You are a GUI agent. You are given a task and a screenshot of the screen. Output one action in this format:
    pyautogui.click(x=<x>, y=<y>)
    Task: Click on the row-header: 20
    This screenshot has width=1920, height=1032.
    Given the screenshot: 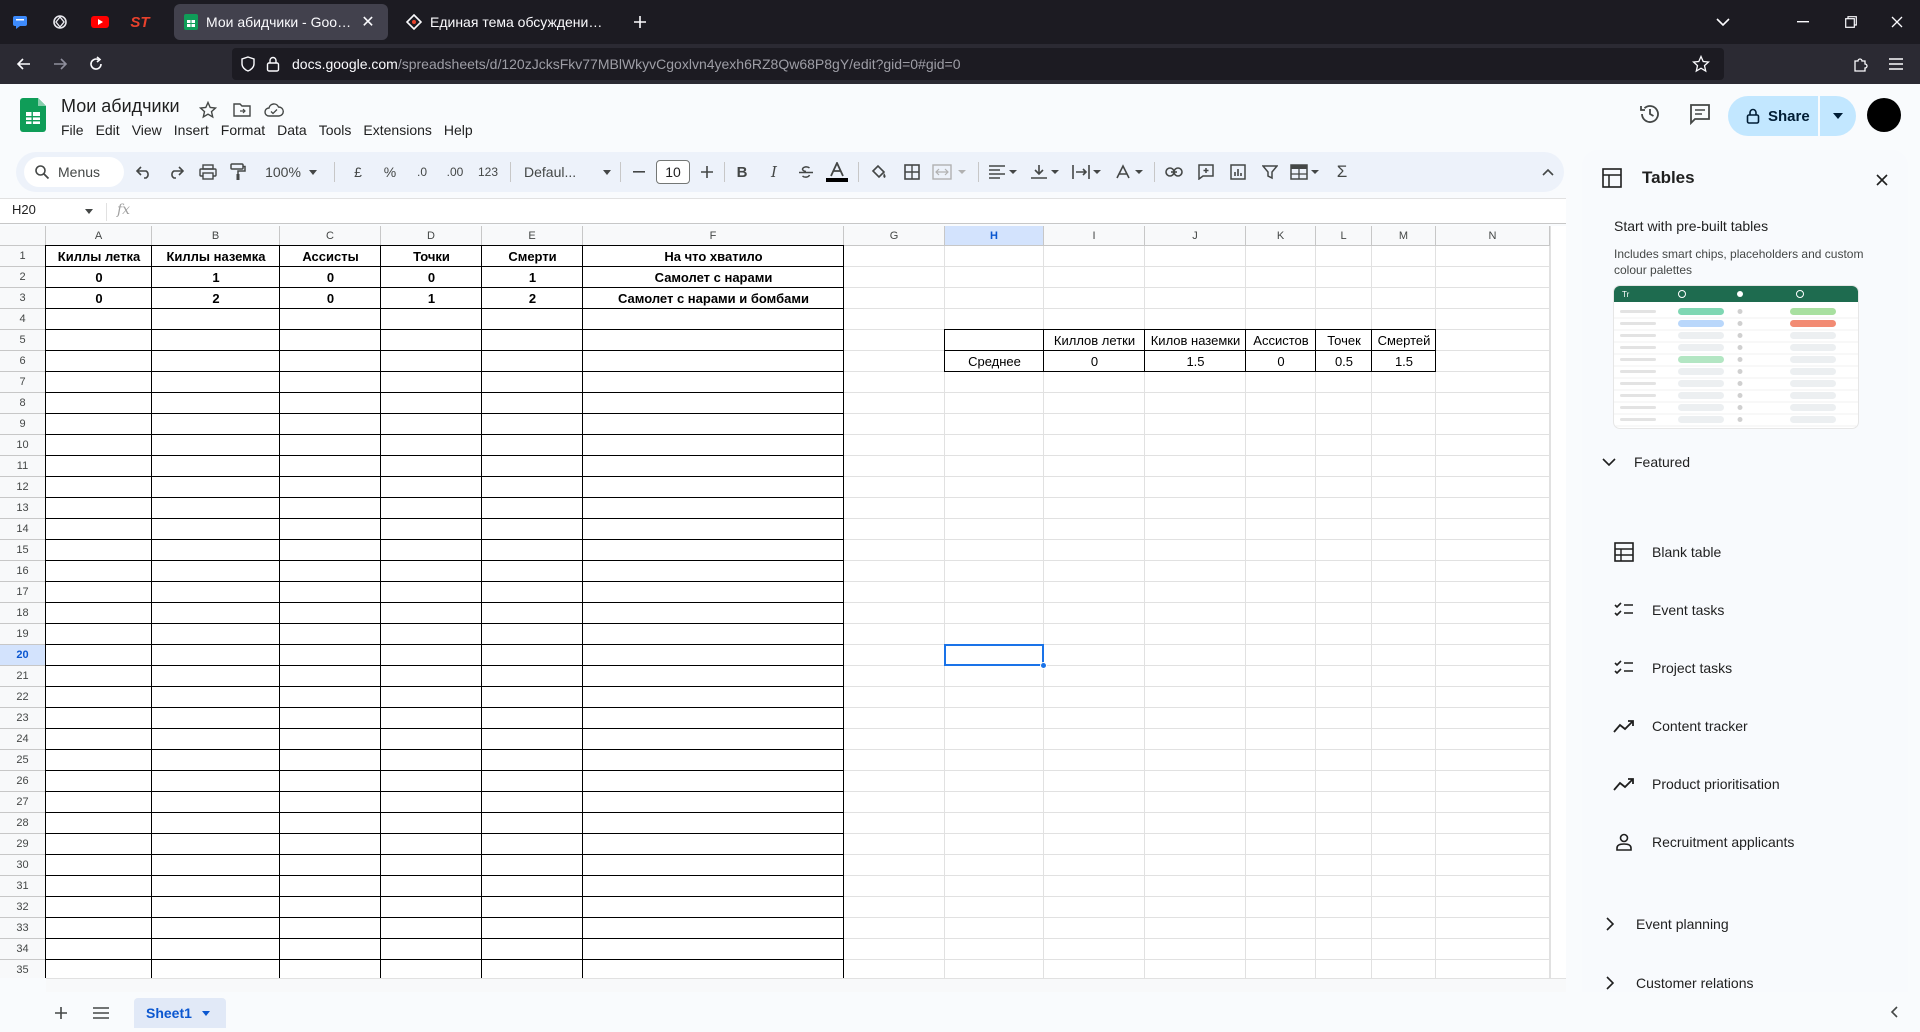 What is the action you would take?
    pyautogui.click(x=23, y=655)
    